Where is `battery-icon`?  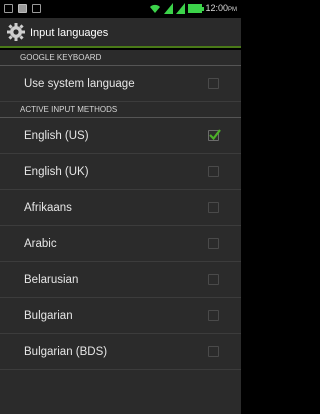 battery-icon is located at coordinates (196, 8).